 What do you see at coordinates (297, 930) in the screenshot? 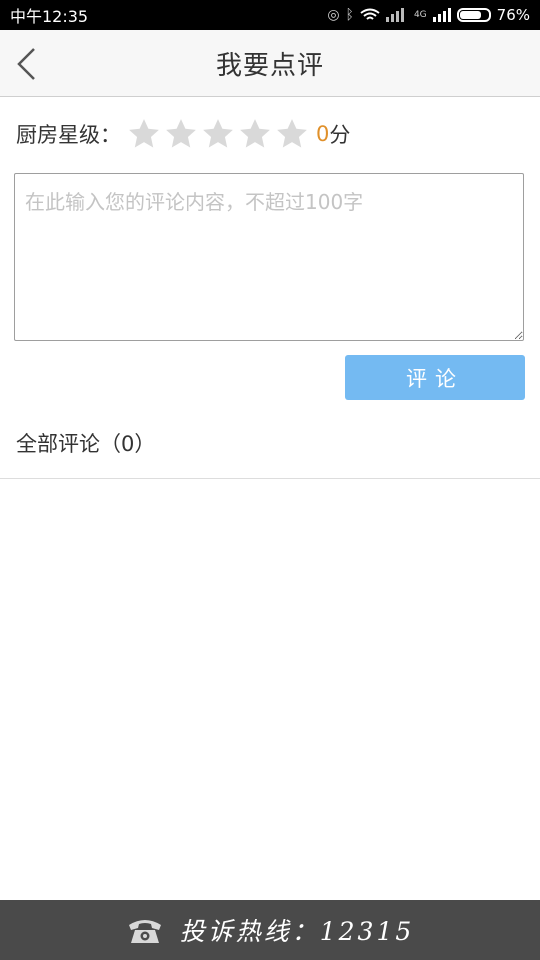
I see `hotline-text: 投诉热线：12315` at bounding box center [297, 930].